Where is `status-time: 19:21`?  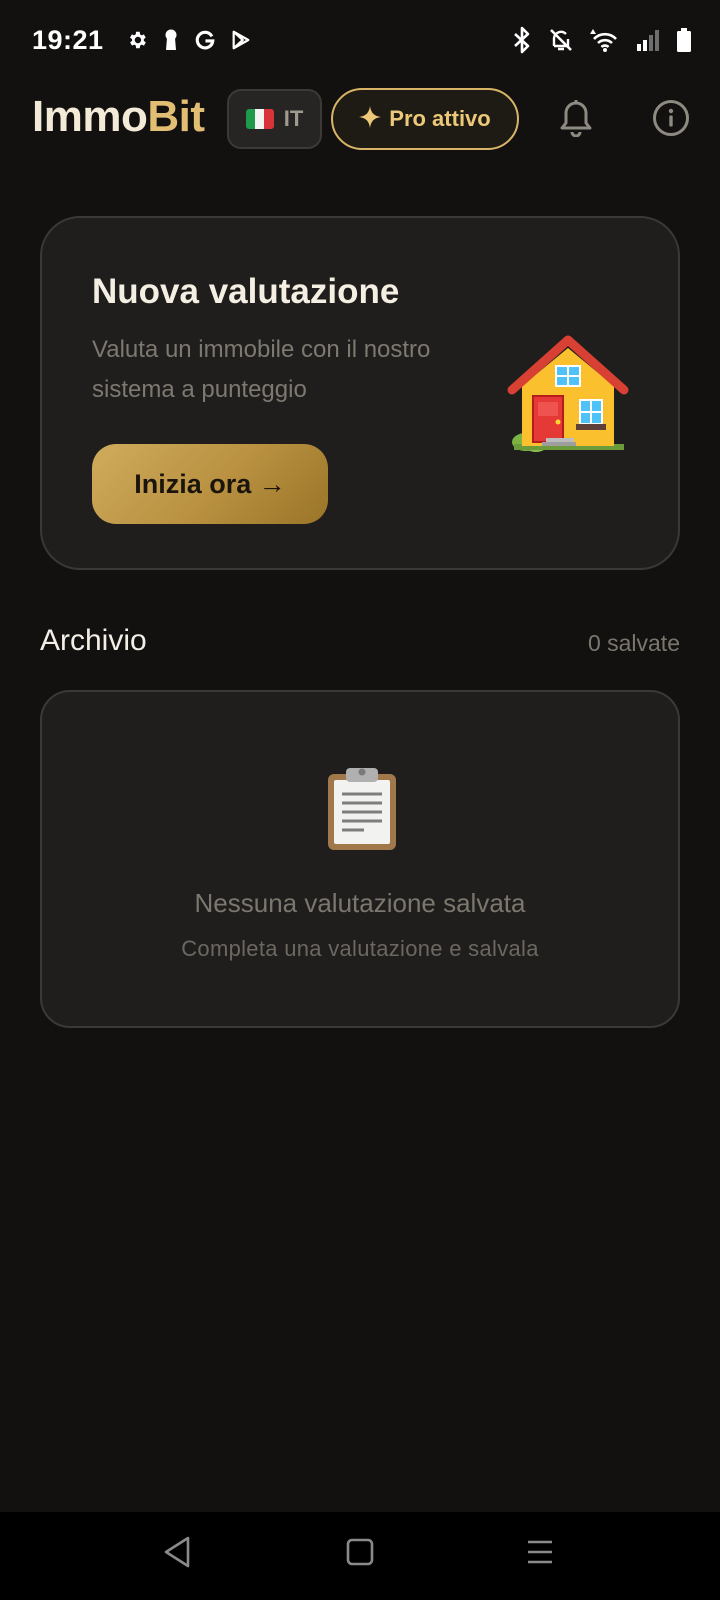 status-time: 19:21 is located at coordinates (68, 39).